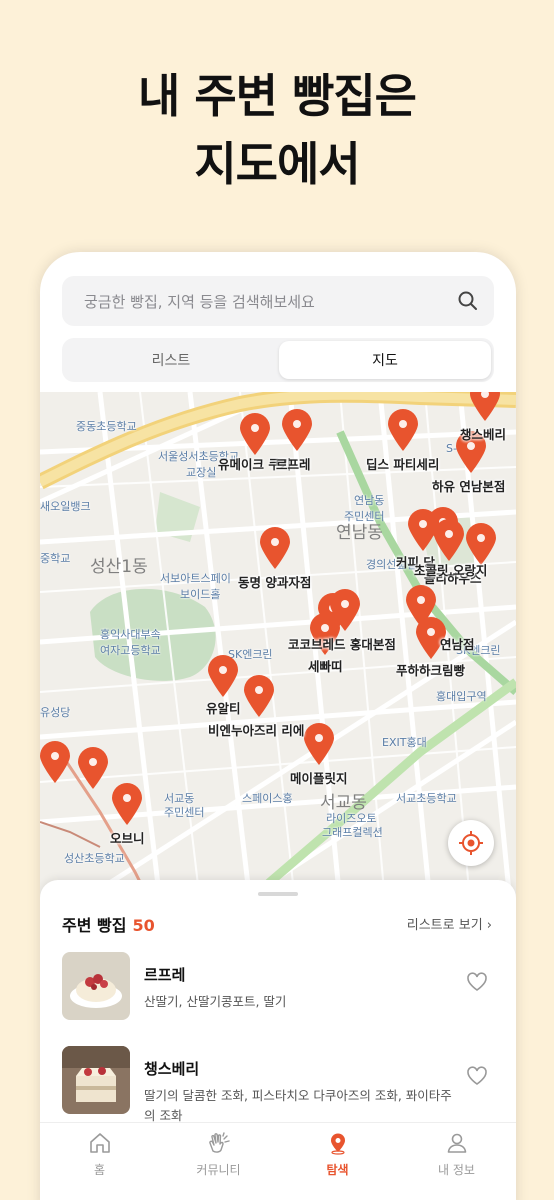 Image resolution: width=554 pixels, height=1200 pixels. I want to click on tab-label: 커뮤니티, so click(218, 1170).